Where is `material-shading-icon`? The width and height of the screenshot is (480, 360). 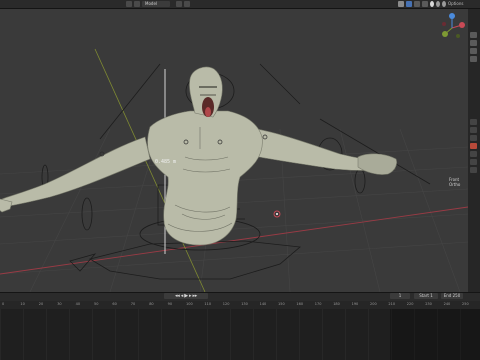 material-shading-icon is located at coordinates (438, 4).